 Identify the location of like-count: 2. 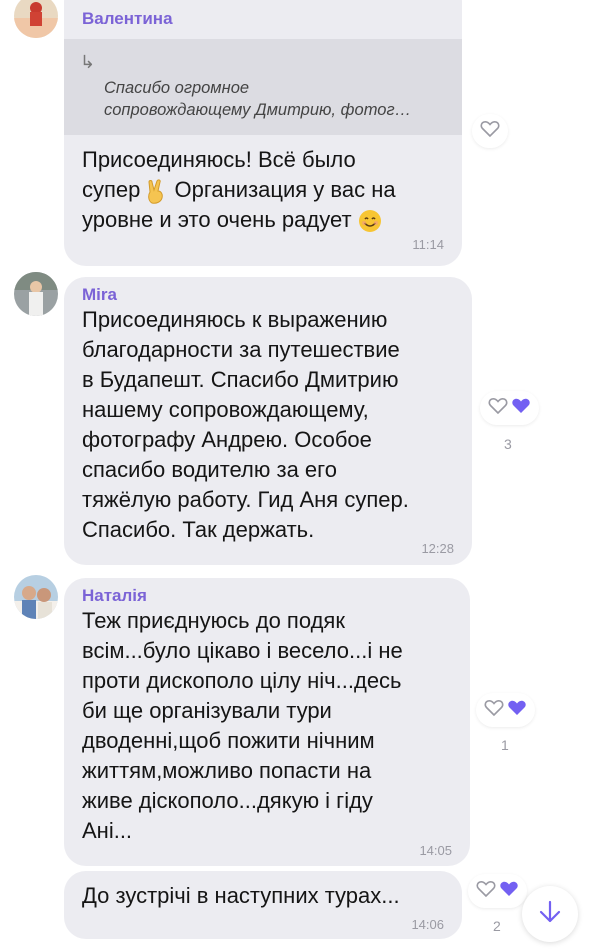
(497, 926).